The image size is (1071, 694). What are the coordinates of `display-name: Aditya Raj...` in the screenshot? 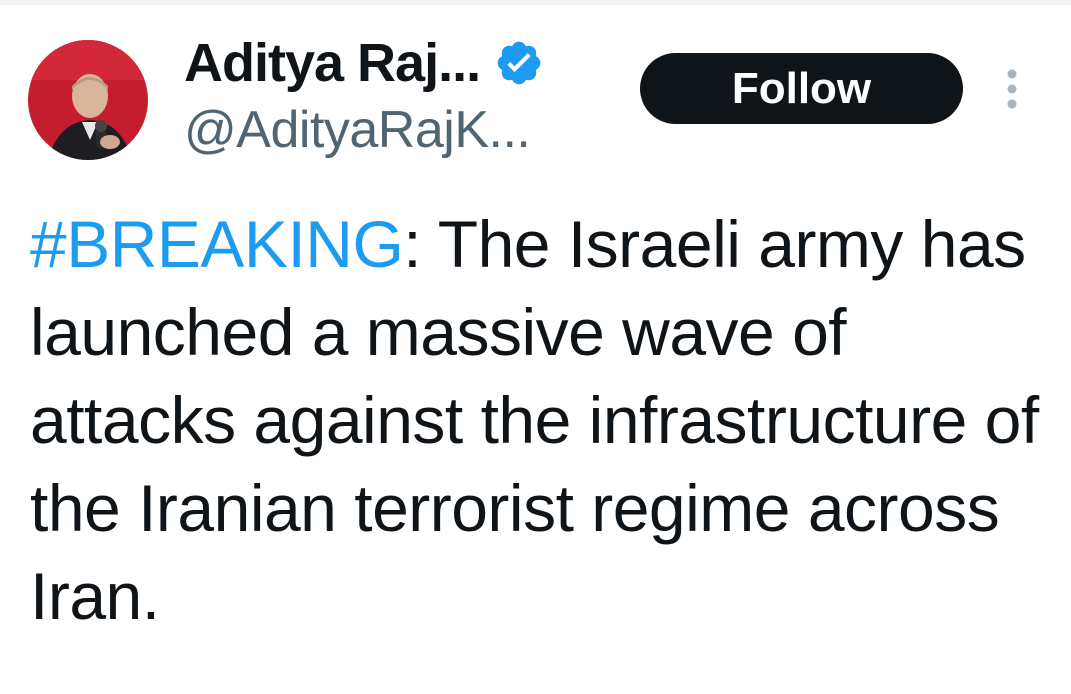 It's located at (332, 63).